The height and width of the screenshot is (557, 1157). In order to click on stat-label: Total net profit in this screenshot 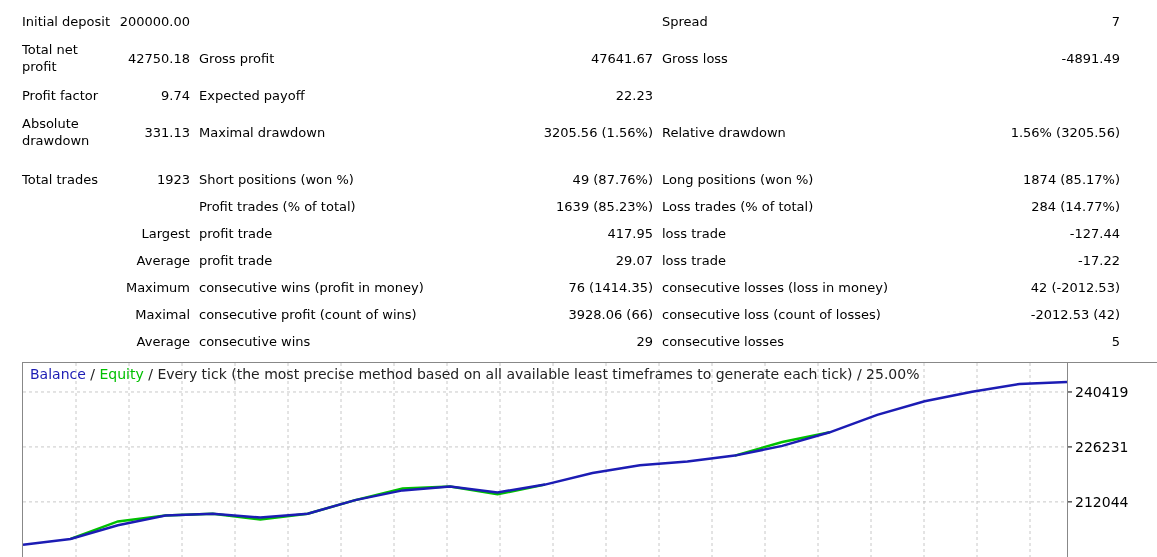, I will do `click(50, 58)`.